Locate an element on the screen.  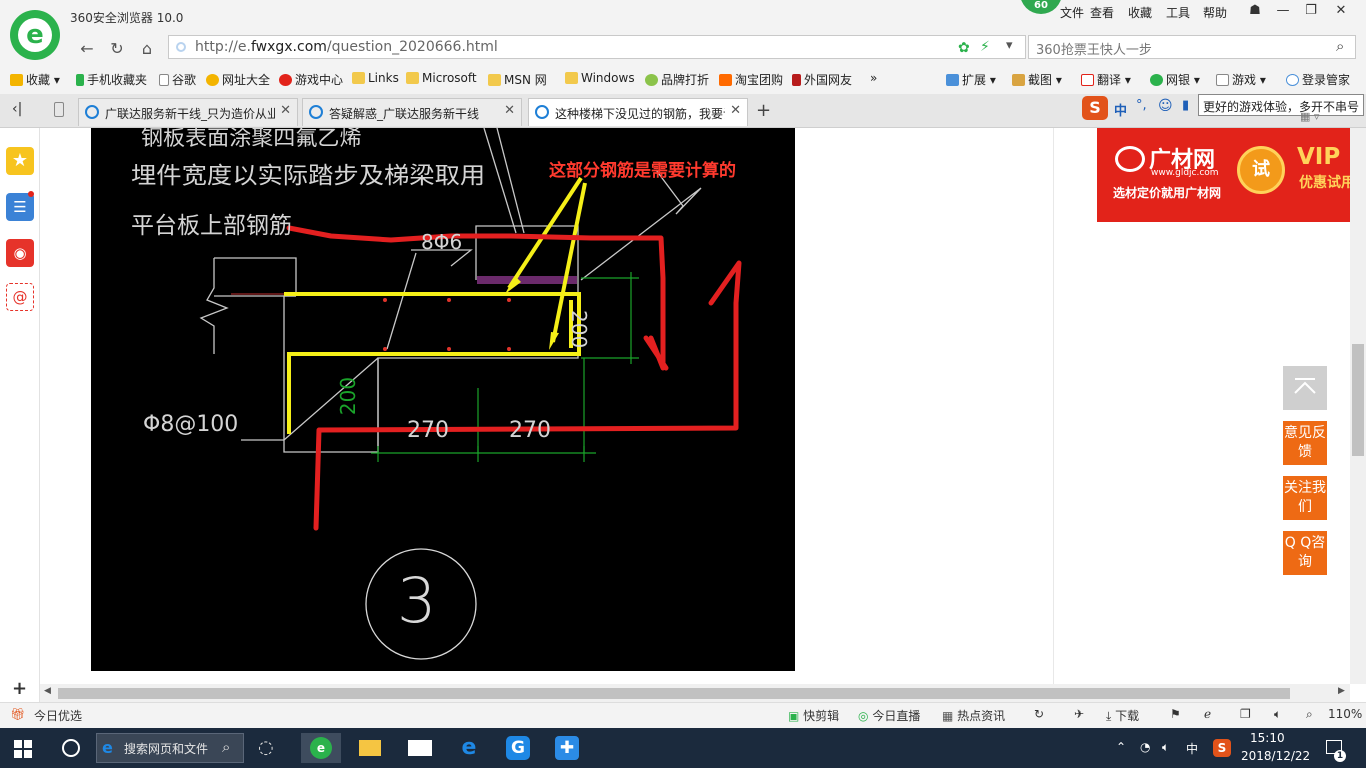
speed-icon: ✿ is located at coordinates (964, 48).